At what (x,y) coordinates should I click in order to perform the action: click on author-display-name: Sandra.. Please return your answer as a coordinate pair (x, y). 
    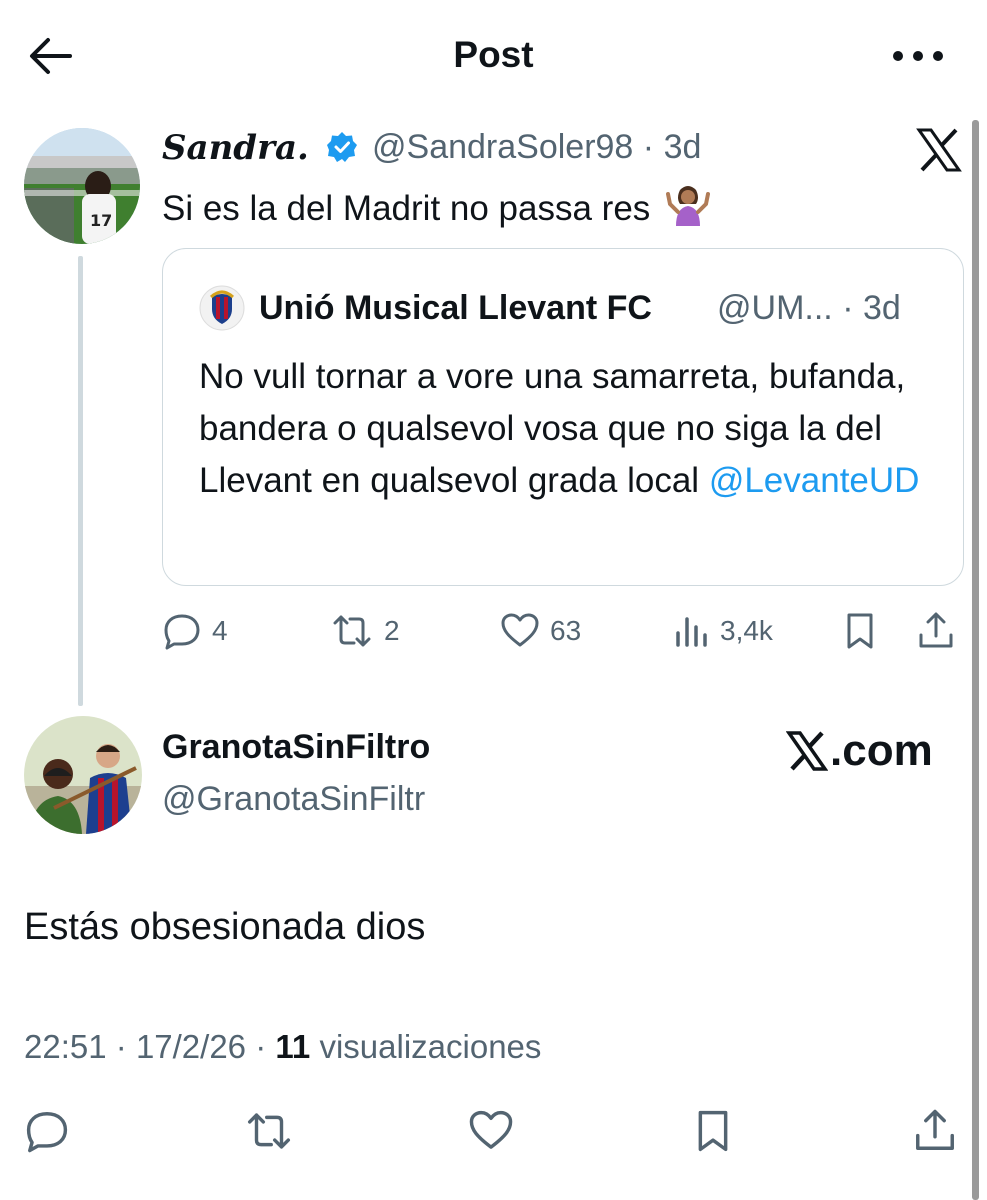
    Looking at the image, I should click on (235, 148).